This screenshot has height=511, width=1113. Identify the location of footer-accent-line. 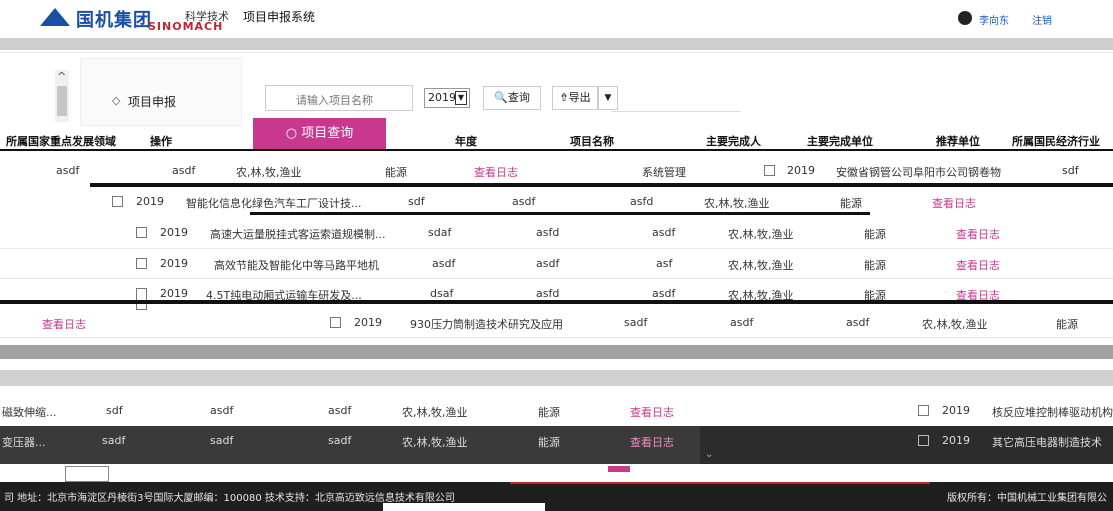
(720, 483).